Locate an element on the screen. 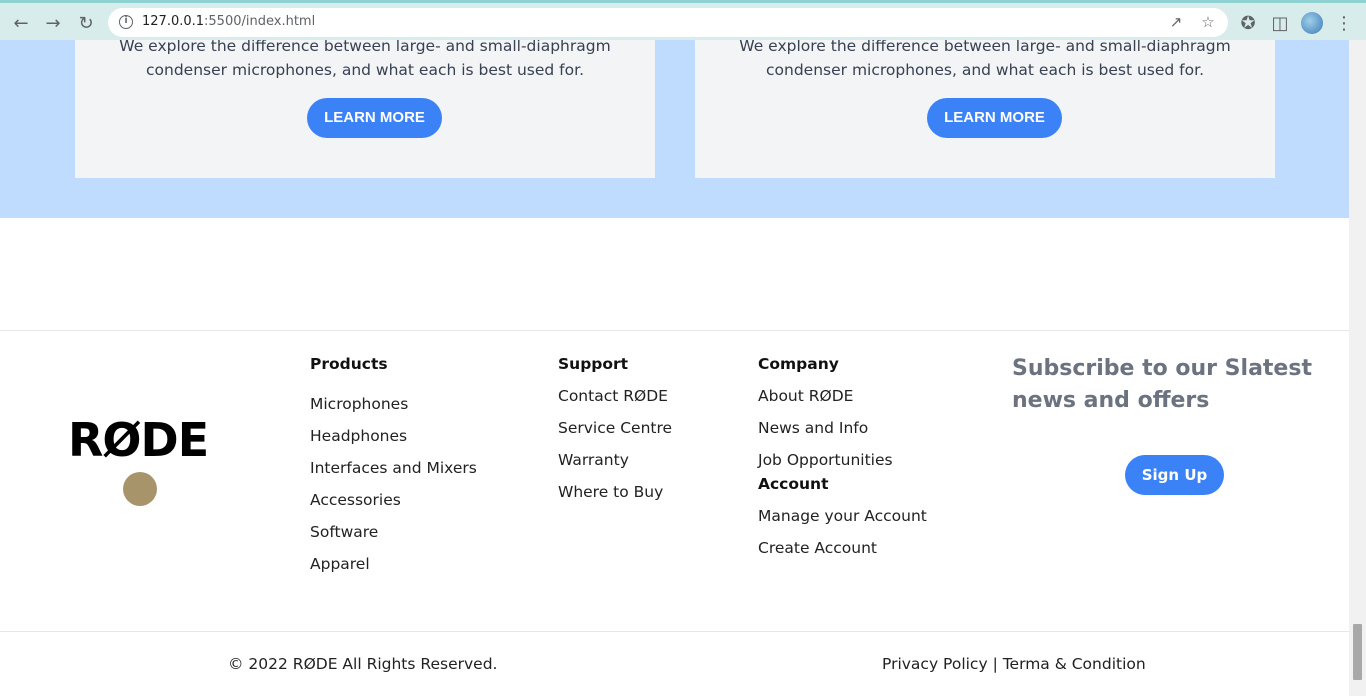 The image size is (1366, 696). legal-links: Privacy Policy | Terma & Condition is located at coordinates (1014, 664).